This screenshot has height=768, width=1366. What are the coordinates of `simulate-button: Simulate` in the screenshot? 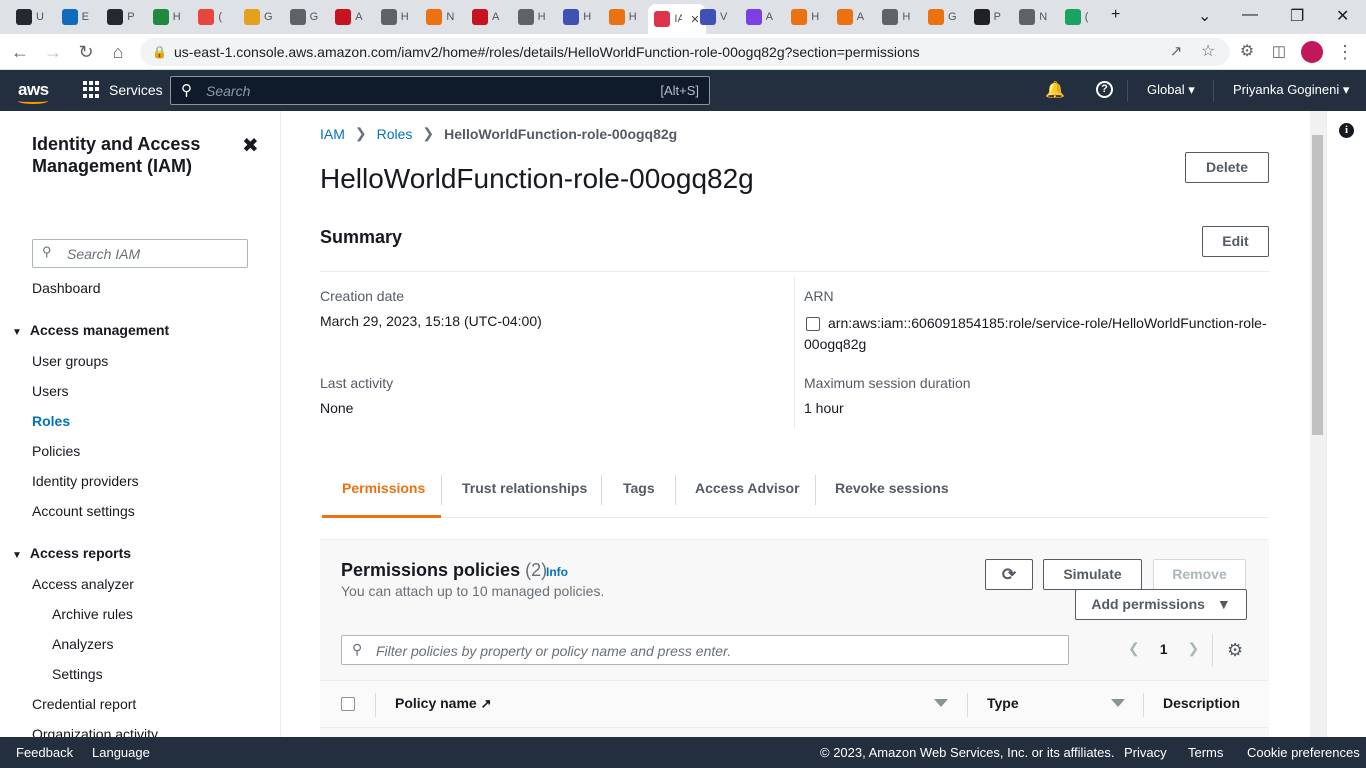 It's located at (1092, 574).